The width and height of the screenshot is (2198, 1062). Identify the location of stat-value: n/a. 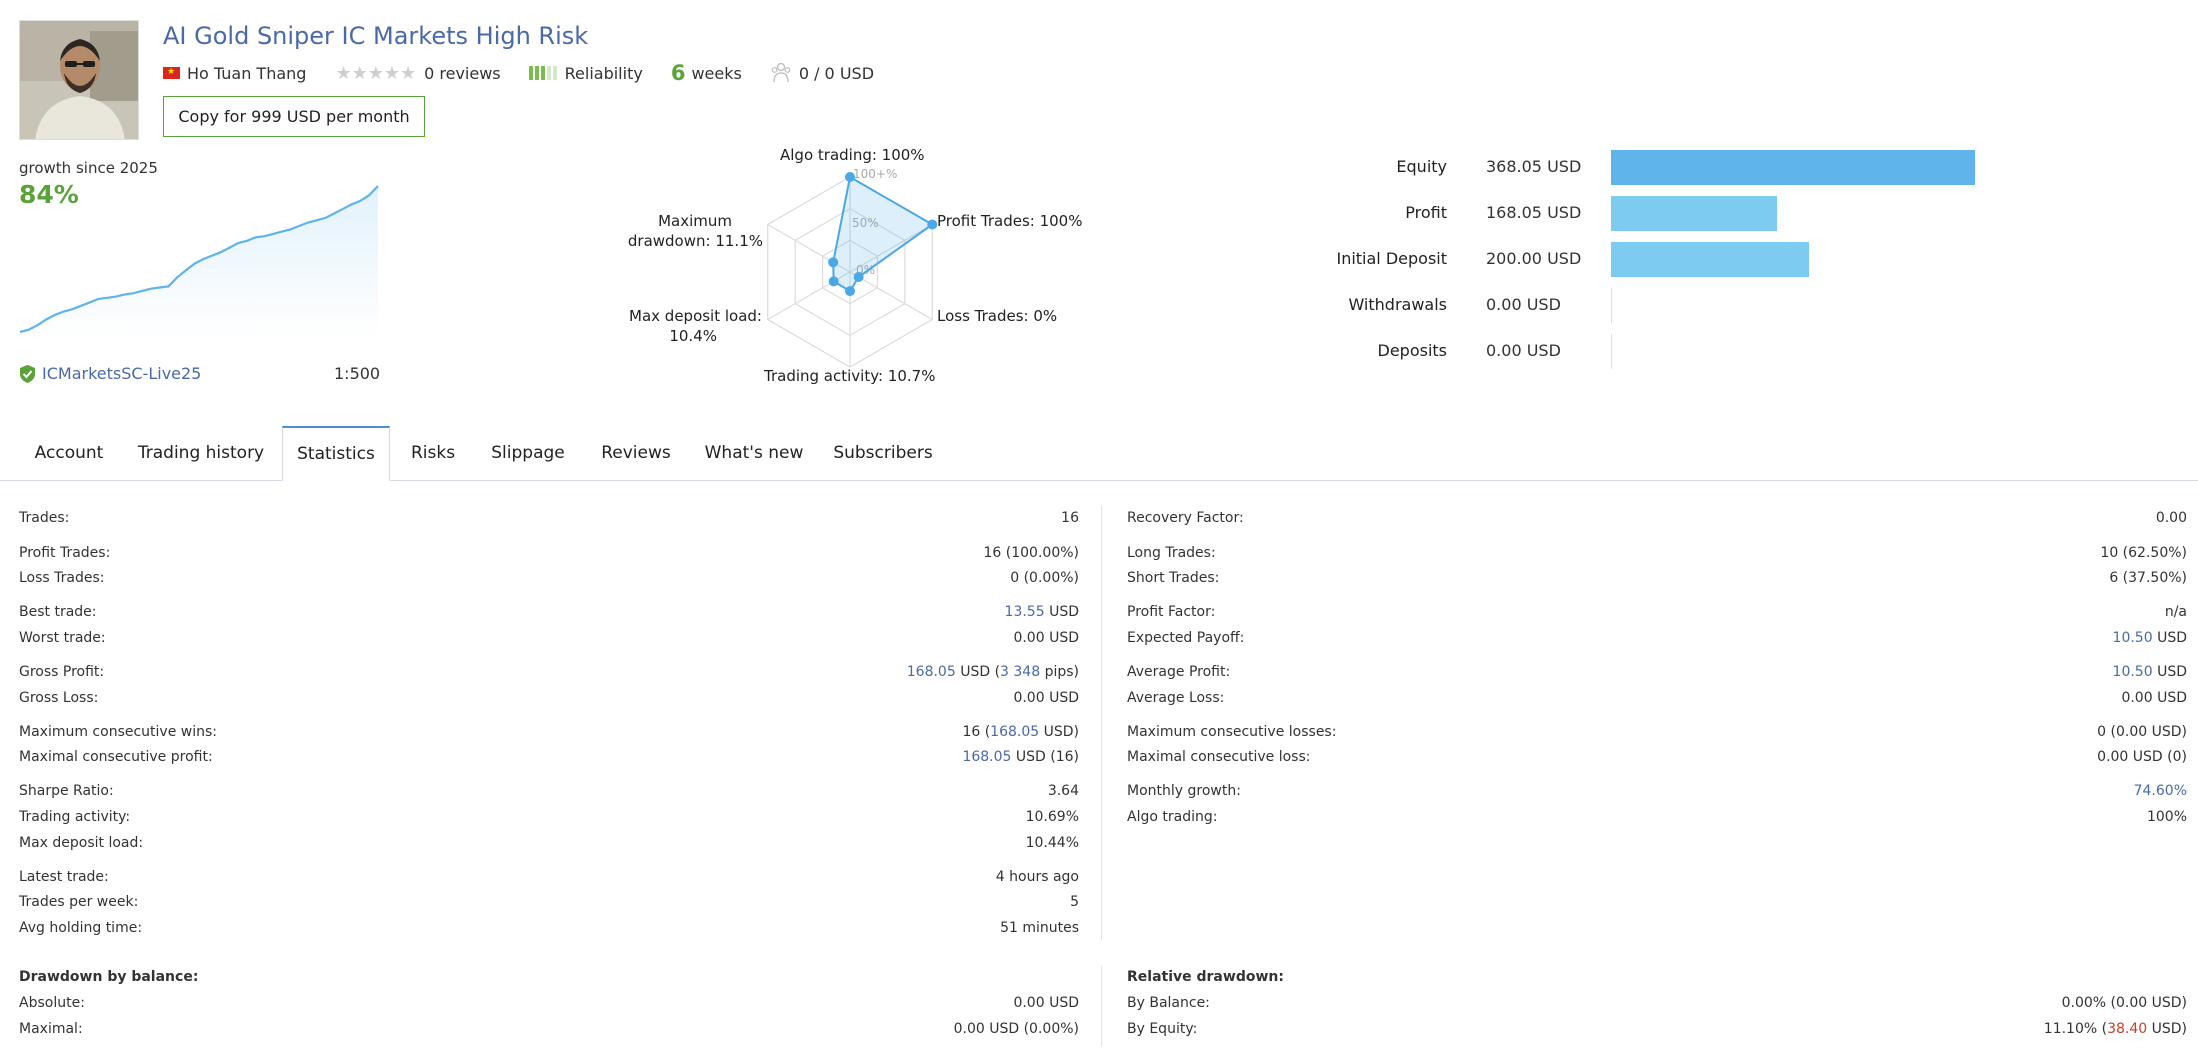
(2175, 612).